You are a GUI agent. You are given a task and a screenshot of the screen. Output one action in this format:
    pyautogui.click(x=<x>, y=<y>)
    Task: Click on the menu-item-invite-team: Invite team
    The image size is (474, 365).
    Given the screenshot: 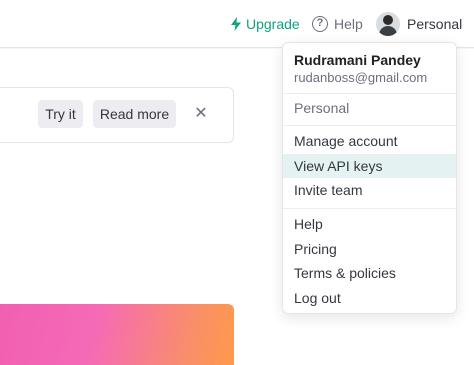 What is the action you would take?
    pyautogui.click(x=369, y=190)
    